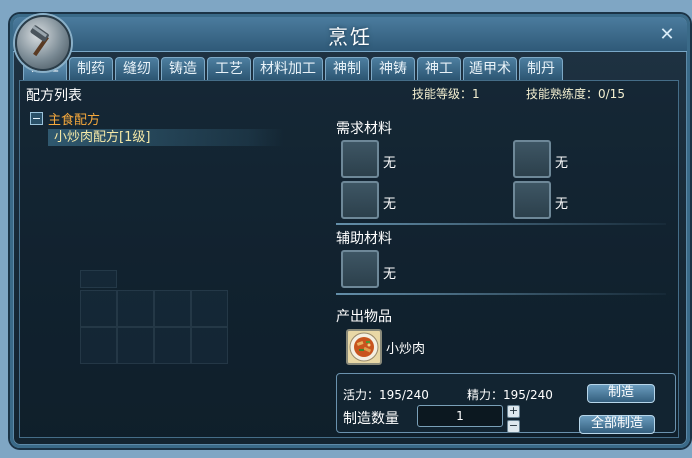 The image size is (692, 458). What do you see at coordinates (621, 393) in the screenshot?
I see `make-button: 制造` at bounding box center [621, 393].